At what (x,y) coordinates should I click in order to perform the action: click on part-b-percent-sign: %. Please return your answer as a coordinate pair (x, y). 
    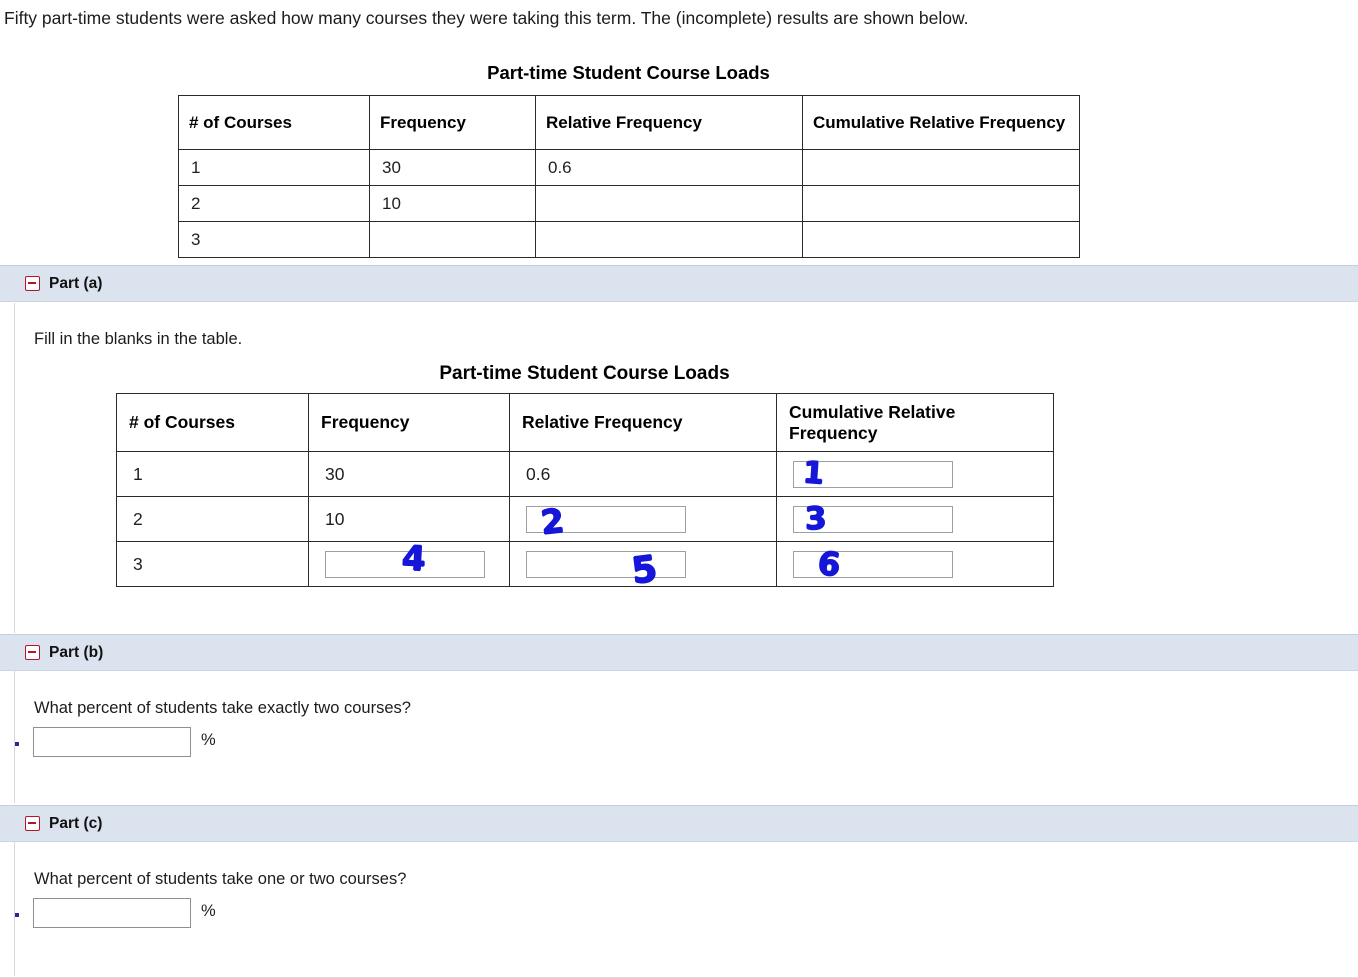
    Looking at the image, I should click on (208, 740).